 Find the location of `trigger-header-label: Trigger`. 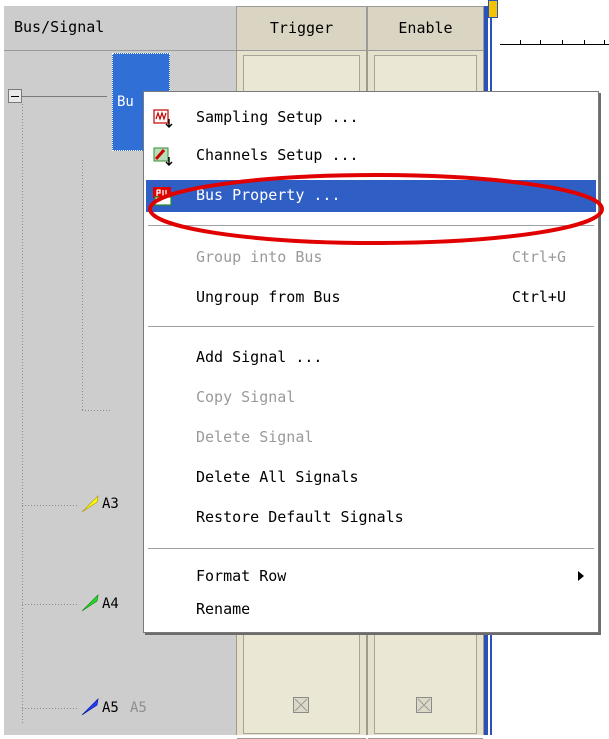

trigger-header-label: Trigger is located at coordinates (301, 28).